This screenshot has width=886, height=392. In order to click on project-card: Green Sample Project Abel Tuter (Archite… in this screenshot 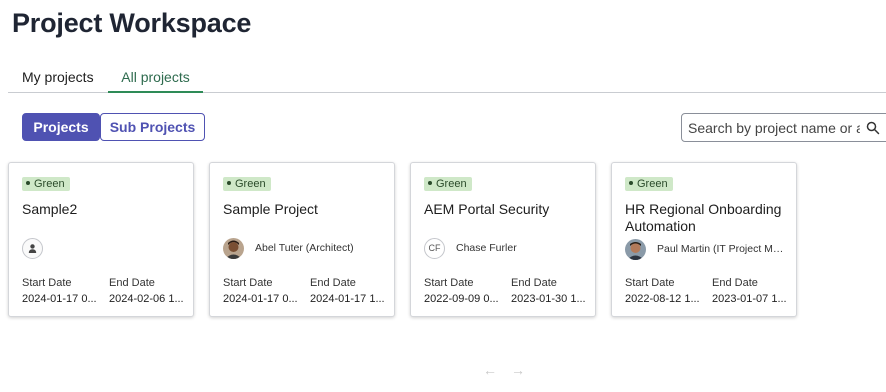, I will do `click(302, 239)`.